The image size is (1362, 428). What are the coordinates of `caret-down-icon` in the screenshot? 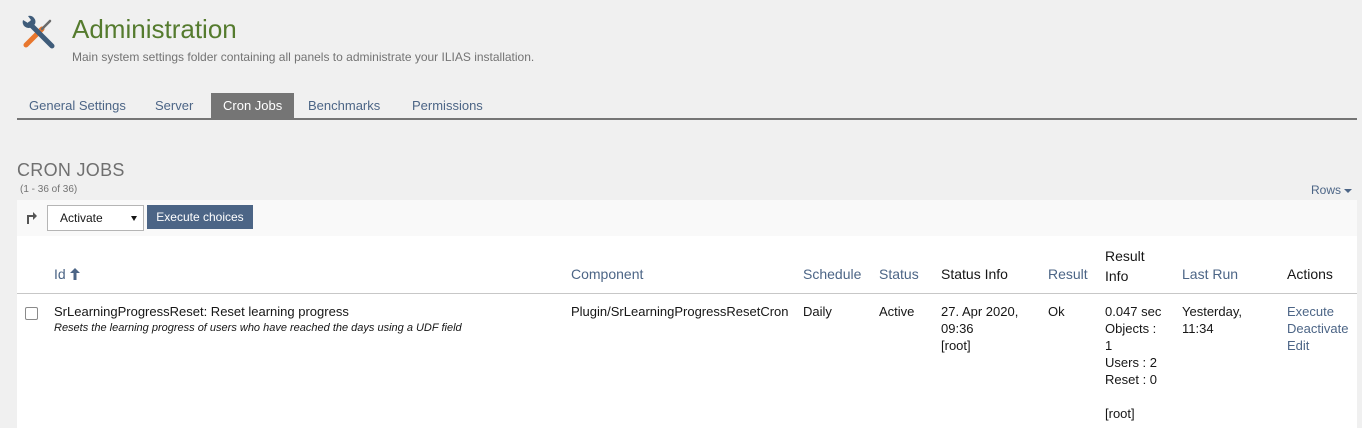 It's located at (1348, 190).